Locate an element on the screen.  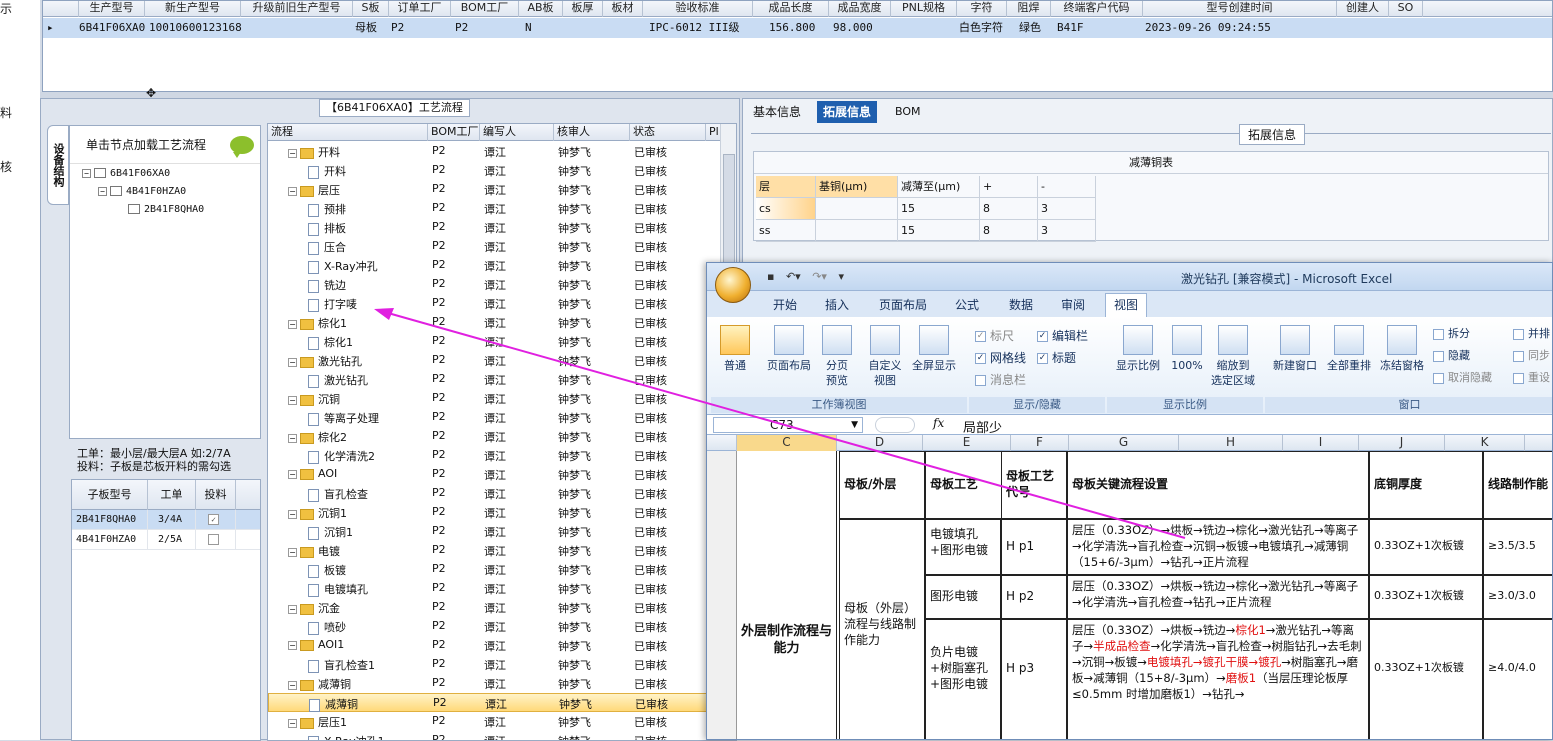
reduction-cell is located at coordinates (857, 209).